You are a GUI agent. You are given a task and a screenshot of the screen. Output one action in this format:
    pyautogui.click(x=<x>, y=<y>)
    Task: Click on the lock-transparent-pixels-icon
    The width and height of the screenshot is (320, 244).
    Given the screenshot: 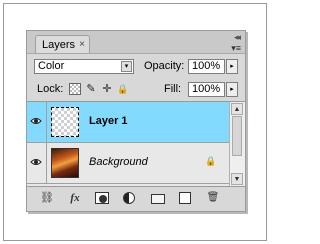 What is the action you would take?
    pyautogui.click(x=75, y=89)
    